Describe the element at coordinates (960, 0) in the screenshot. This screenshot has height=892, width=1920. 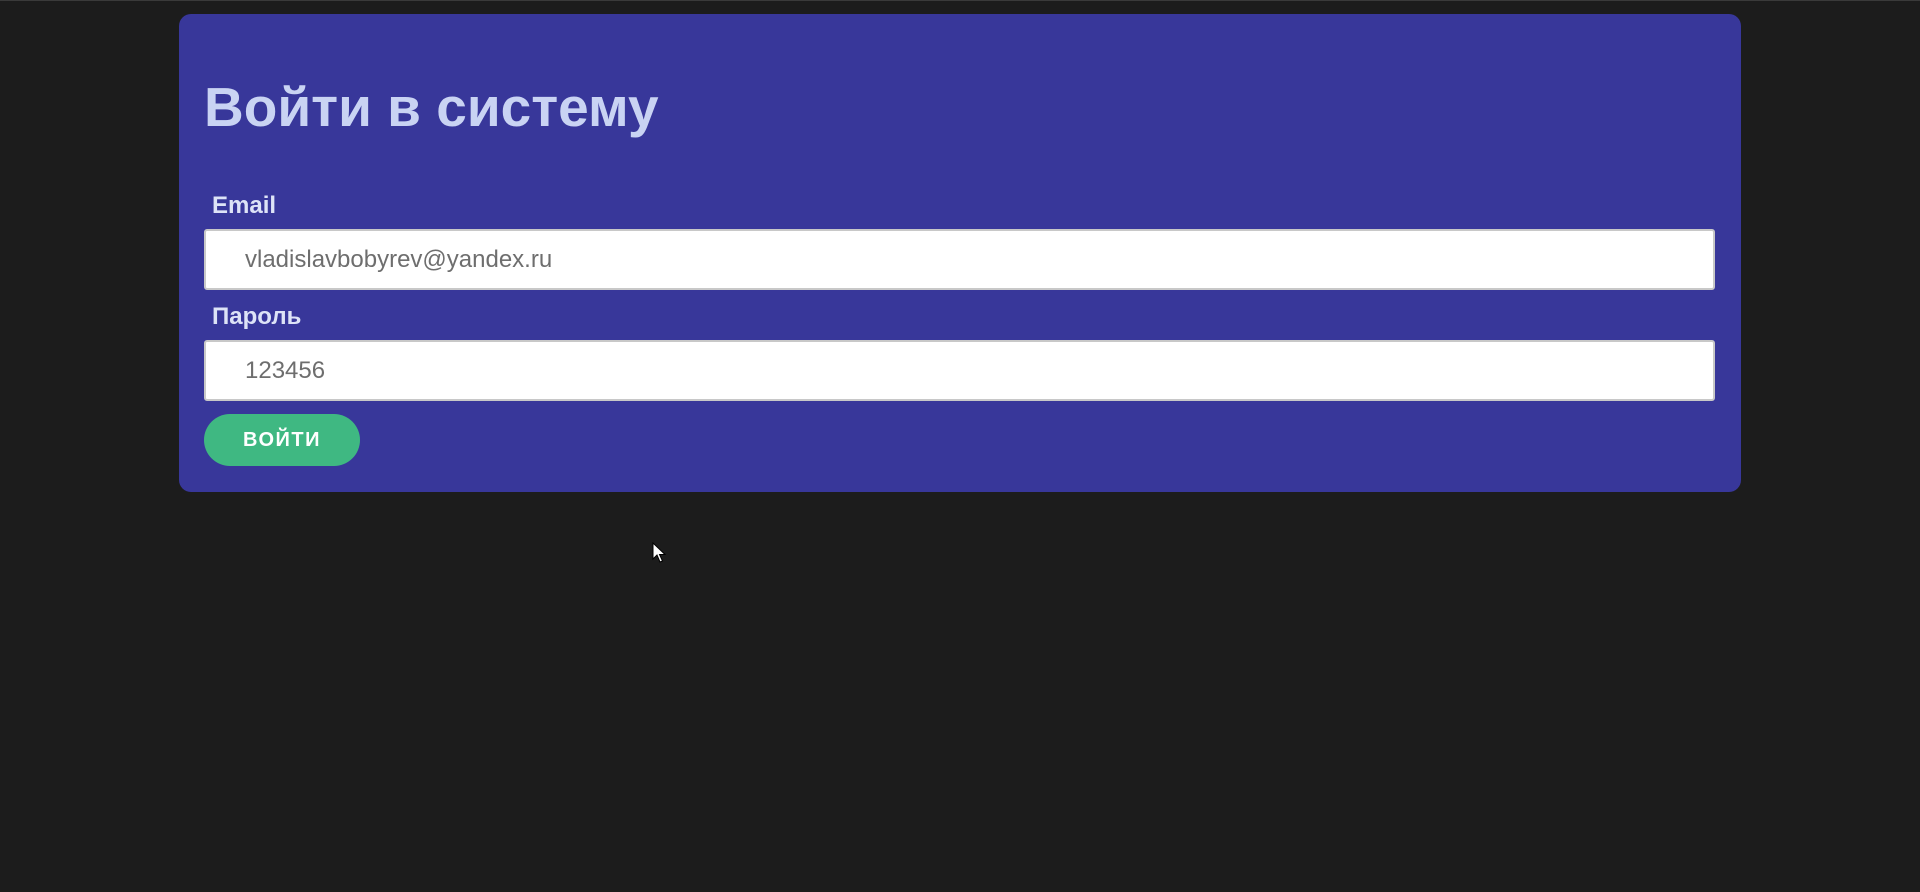
I see `window-top-border` at that location.